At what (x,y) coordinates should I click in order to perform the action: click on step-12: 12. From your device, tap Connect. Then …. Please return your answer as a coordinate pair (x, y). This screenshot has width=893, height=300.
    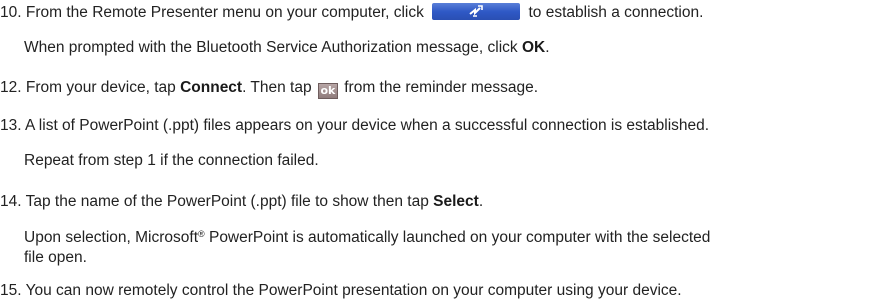
    Looking at the image, I should click on (269, 89).